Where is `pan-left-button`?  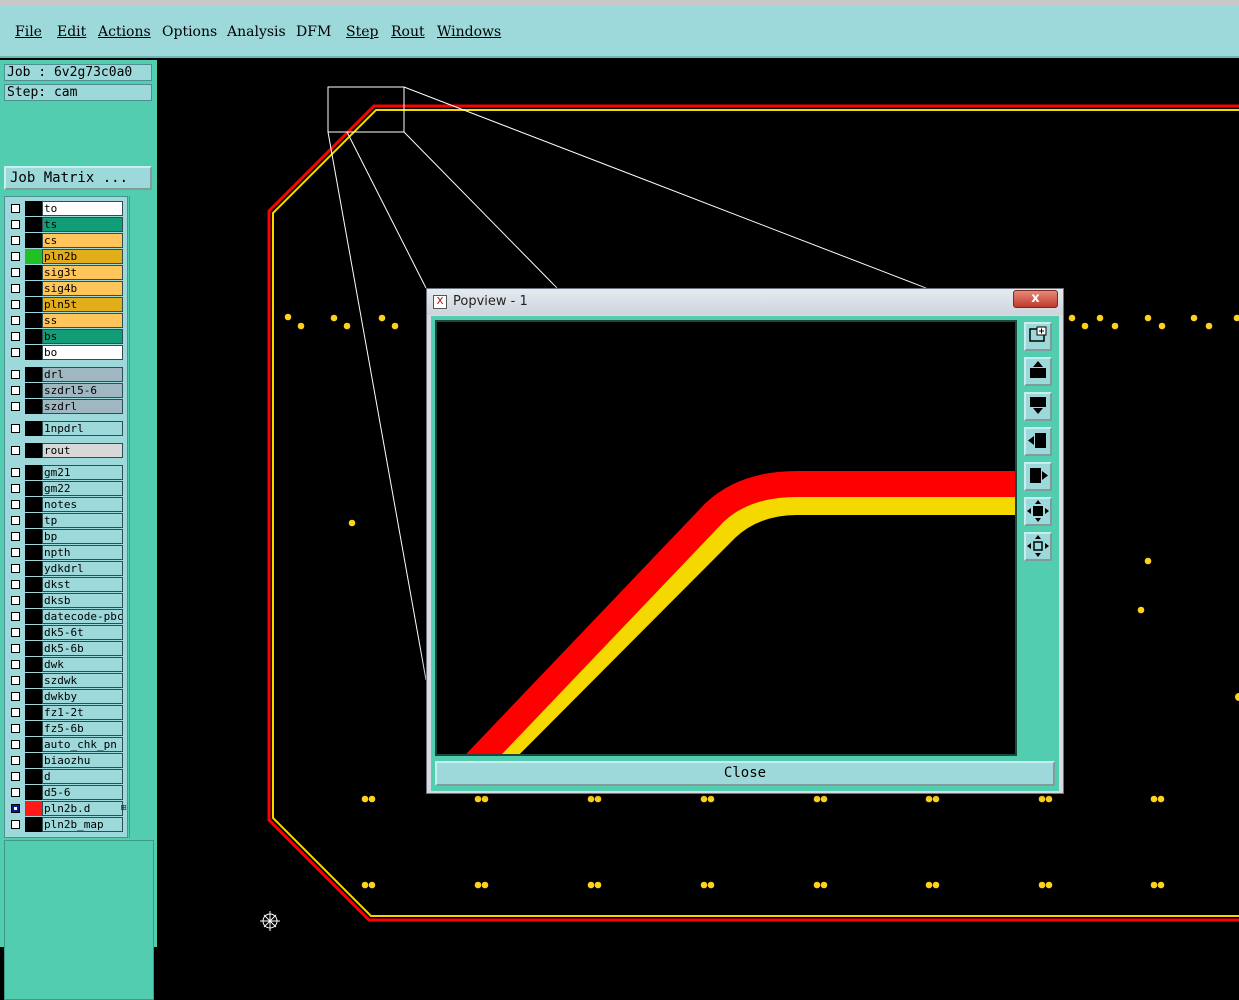 pan-left-button is located at coordinates (1038, 441).